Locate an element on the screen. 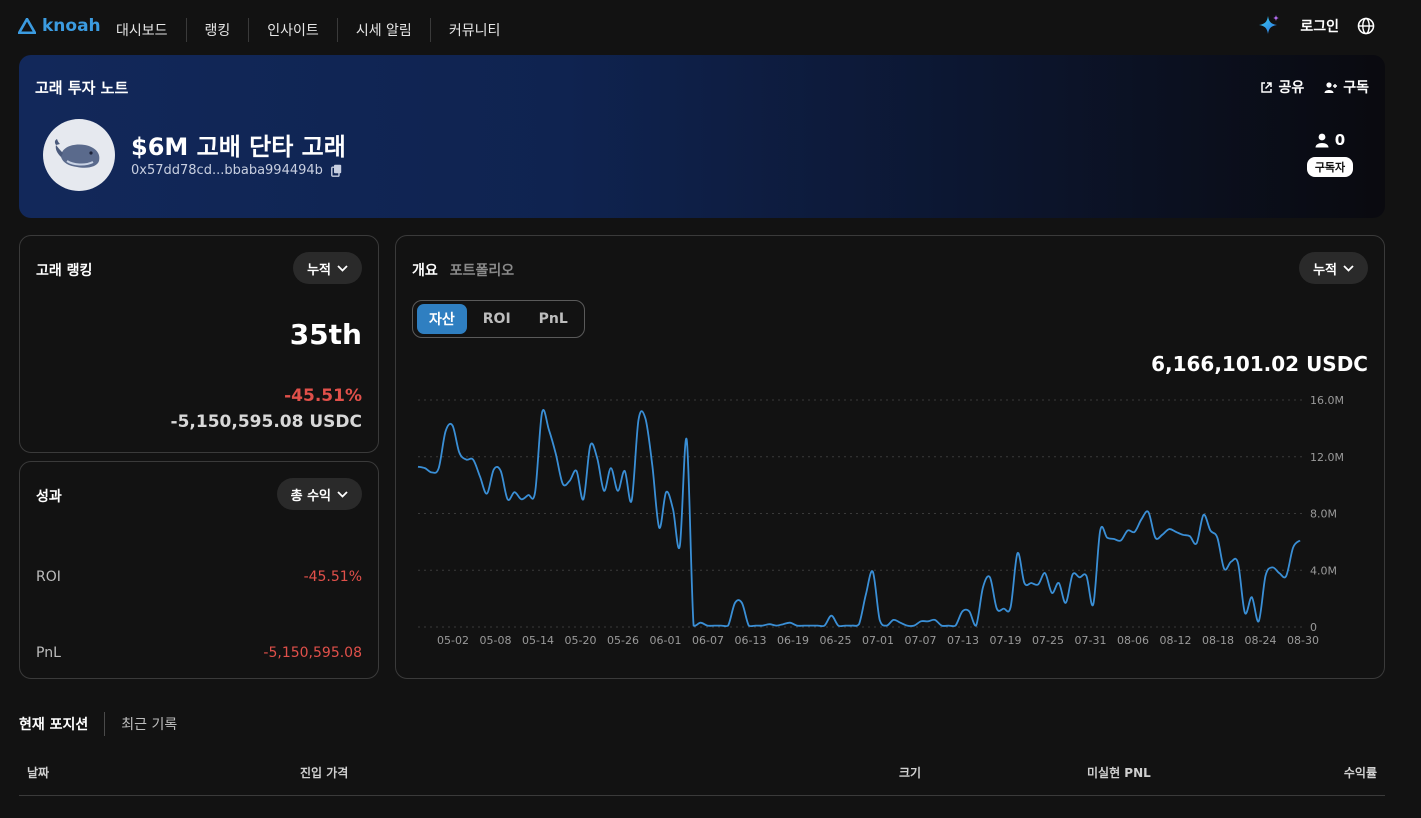 The height and width of the screenshot is (818, 1421). wallet-address-text: 0x57dd78cd...bbaba994494b is located at coordinates (227, 170).